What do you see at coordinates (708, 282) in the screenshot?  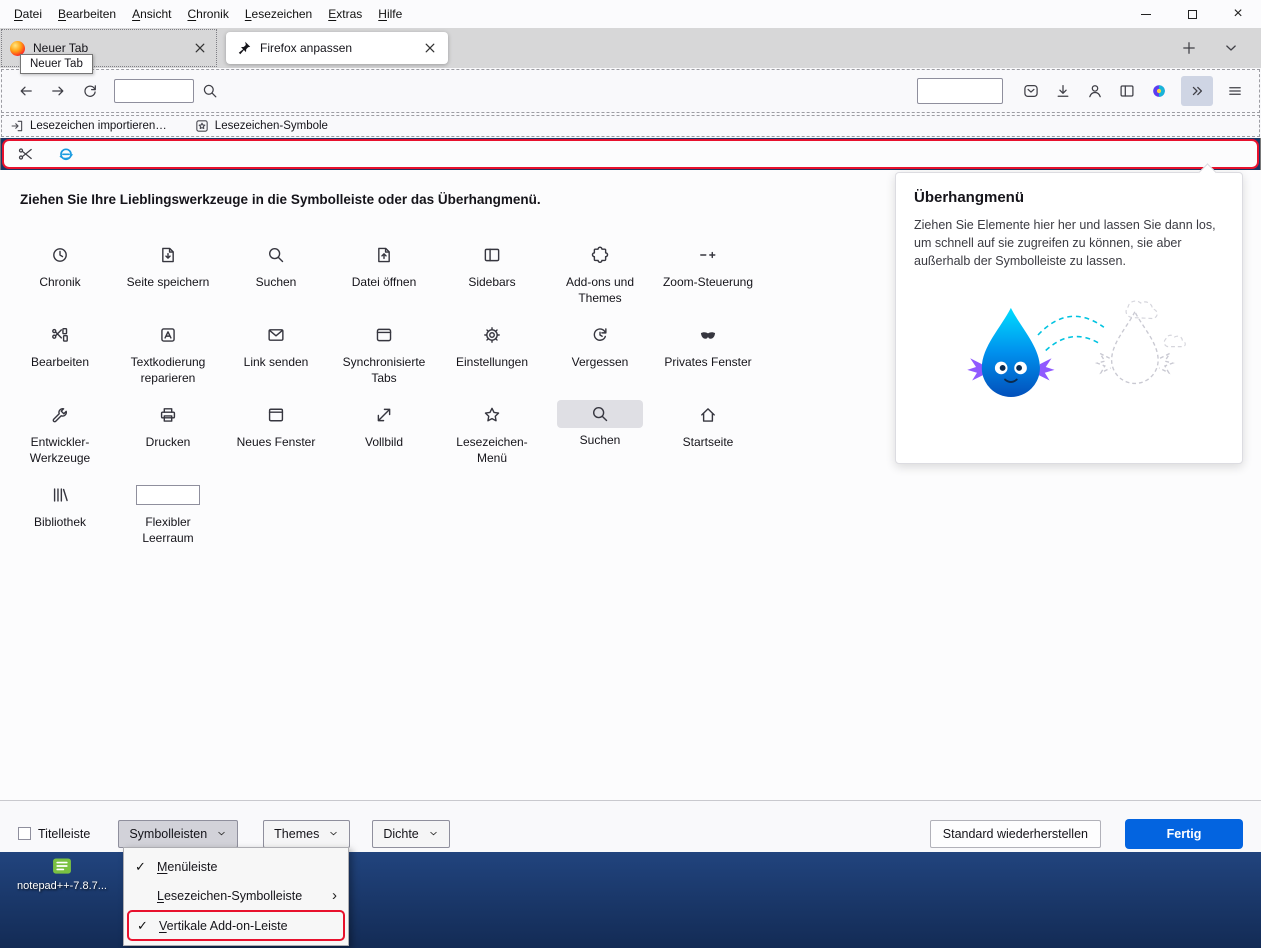 I see `tool-label: Zoom-Steuerung` at bounding box center [708, 282].